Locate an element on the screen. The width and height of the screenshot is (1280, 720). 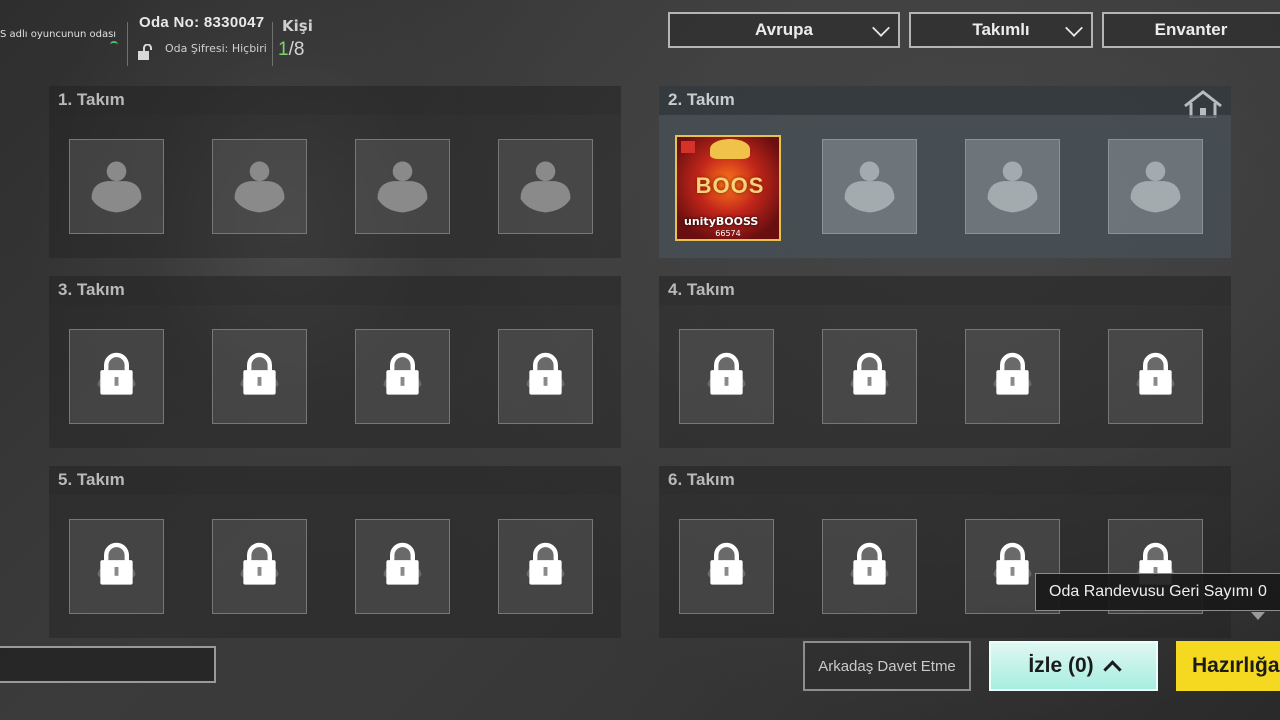
home-icon is located at coordinates (1203, 104).